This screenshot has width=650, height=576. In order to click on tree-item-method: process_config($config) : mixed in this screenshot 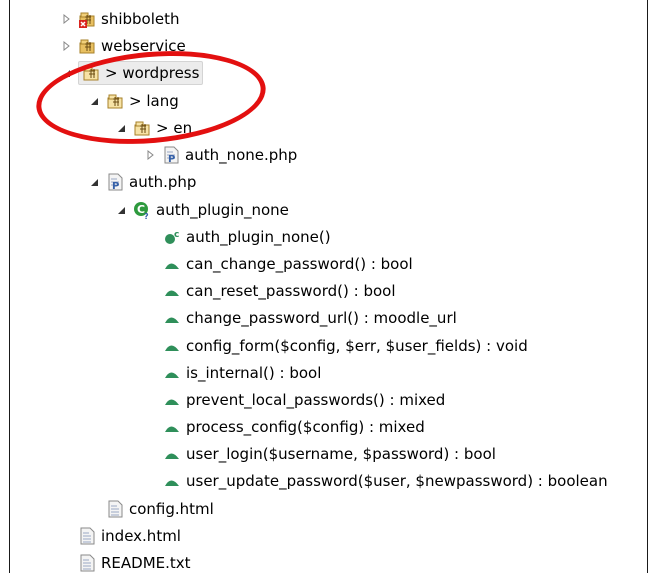, I will do `click(294, 427)`.